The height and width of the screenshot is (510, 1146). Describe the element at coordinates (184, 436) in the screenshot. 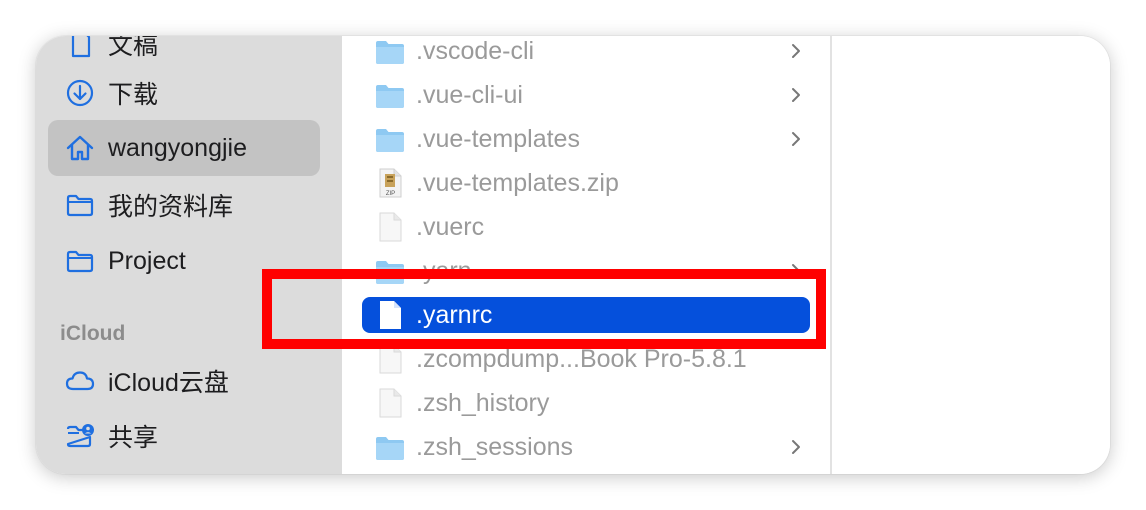

I see `sidebar-item-shared: 共享` at that location.